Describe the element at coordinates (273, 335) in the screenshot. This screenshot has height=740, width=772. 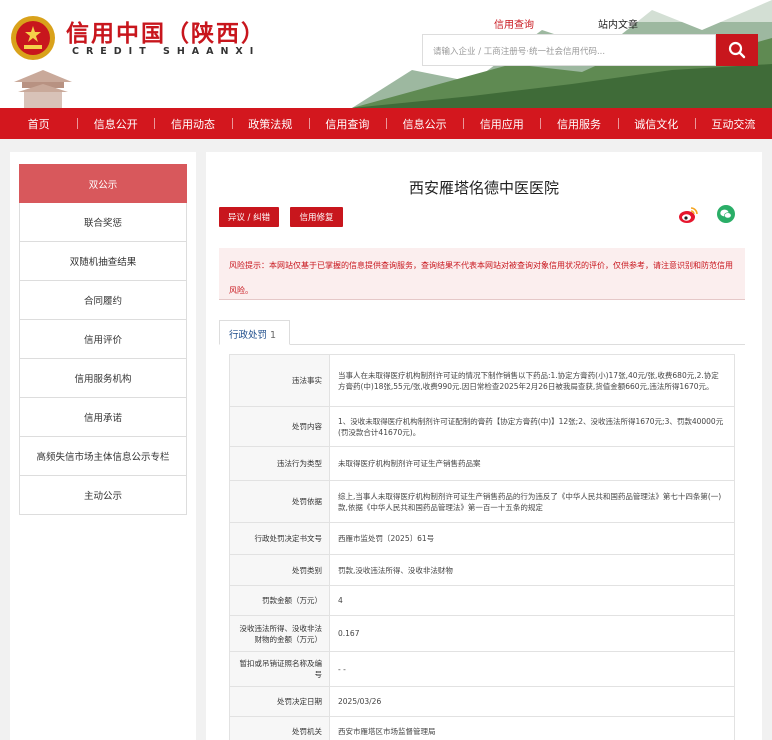
I see `tab-count: 1` at that location.